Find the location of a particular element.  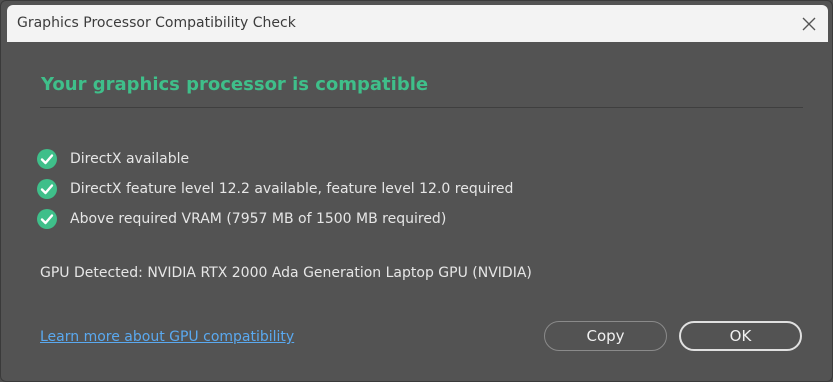

close-button is located at coordinates (809, 24).